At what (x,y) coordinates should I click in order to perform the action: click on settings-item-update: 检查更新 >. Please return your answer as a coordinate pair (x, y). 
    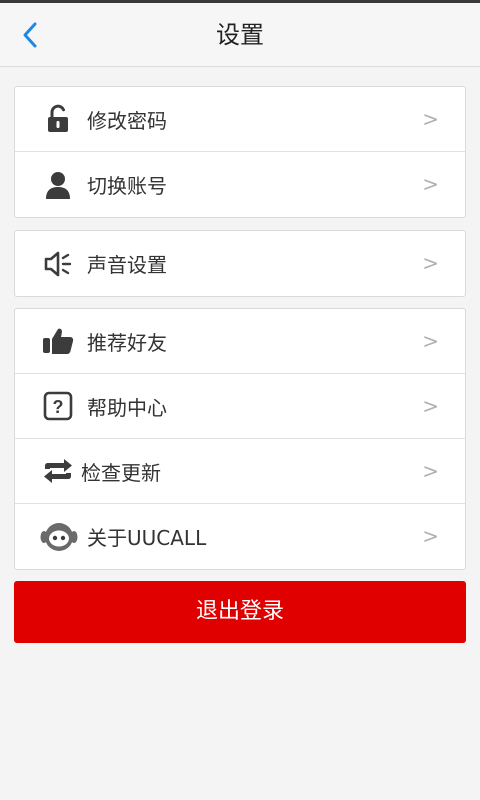
    Looking at the image, I should click on (240, 471).